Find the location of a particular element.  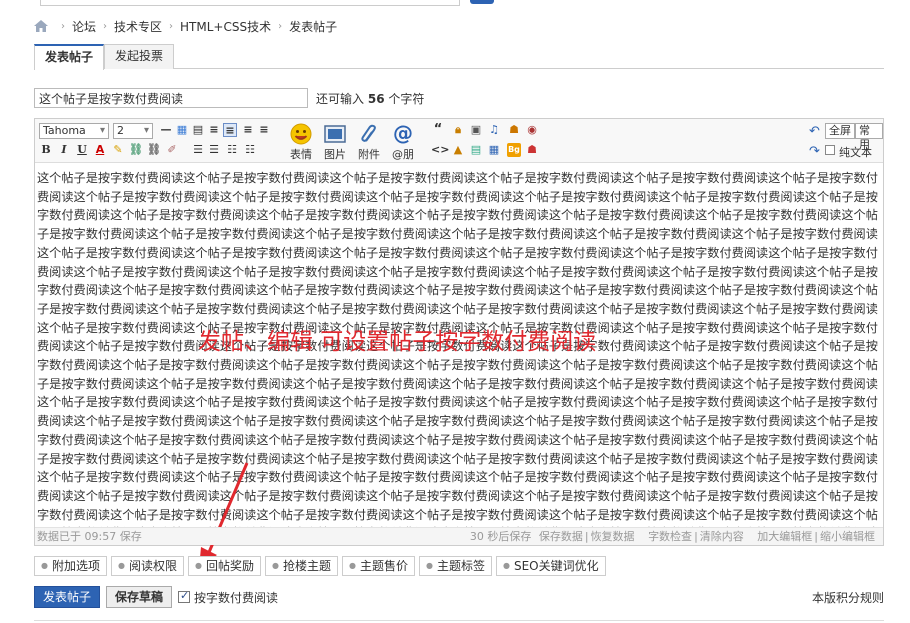

indent-icon: ☰ is located at coordinates (198, 150).